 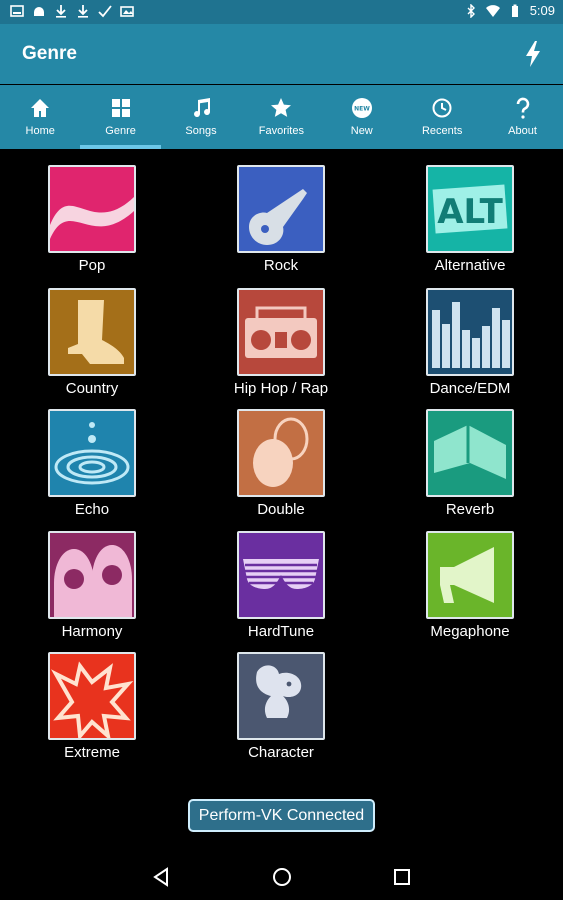 I want to click on genre-character: Character, so click(x=281, y=706).